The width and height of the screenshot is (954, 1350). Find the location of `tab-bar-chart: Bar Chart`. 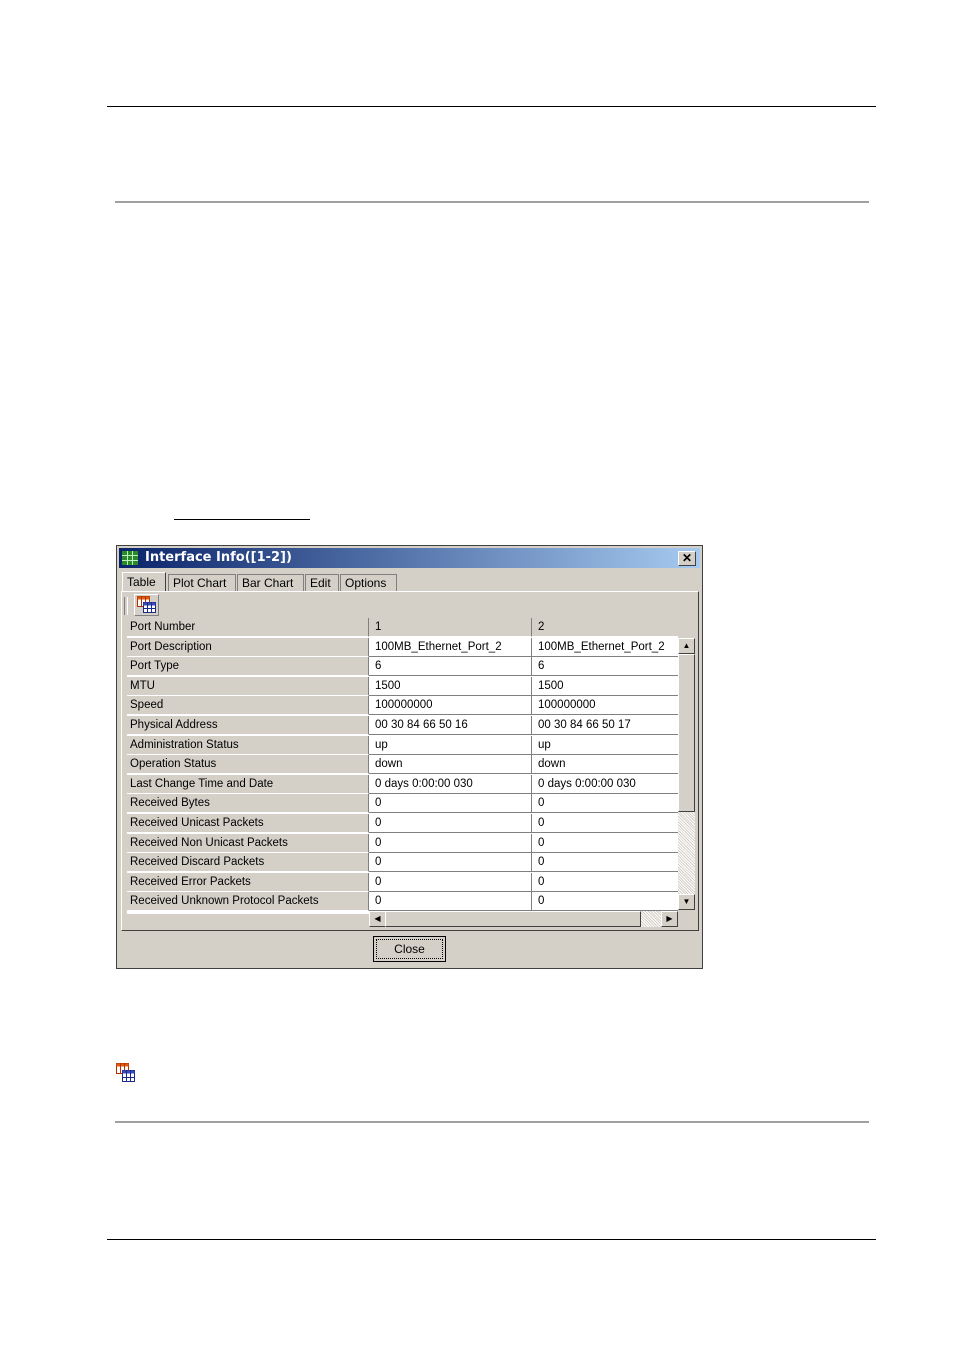

tab-bar-chart: Bar Chart is located at coordinates (270, 582).